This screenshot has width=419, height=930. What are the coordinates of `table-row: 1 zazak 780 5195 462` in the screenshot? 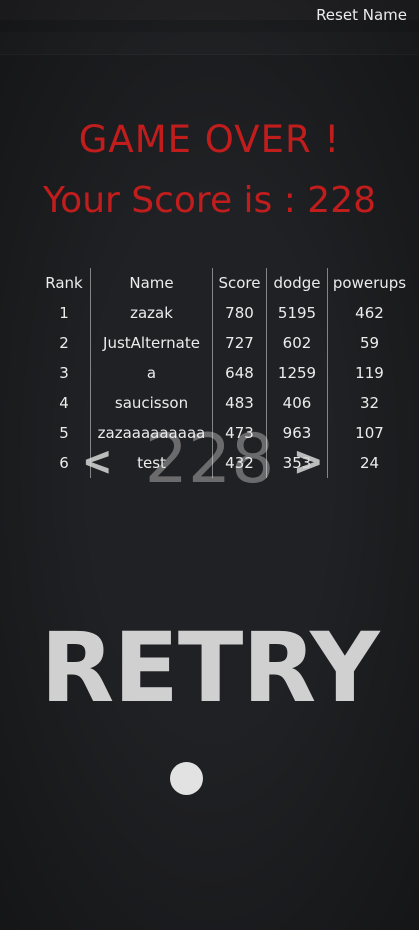 It's located at (224, 313).